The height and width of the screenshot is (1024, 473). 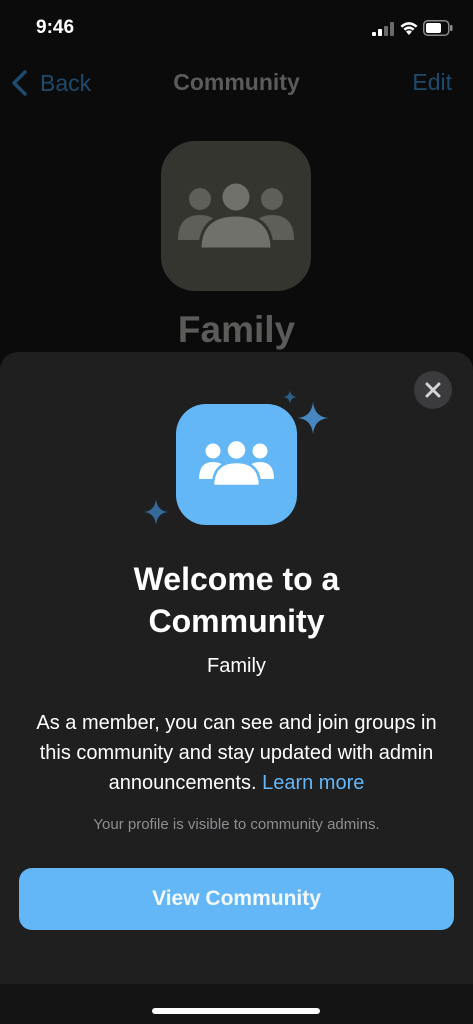 What do you see at coordinates (236, 621) in the screenshot?
I see `sheet-title-line-2: Community` at bounding box center [236, 621].